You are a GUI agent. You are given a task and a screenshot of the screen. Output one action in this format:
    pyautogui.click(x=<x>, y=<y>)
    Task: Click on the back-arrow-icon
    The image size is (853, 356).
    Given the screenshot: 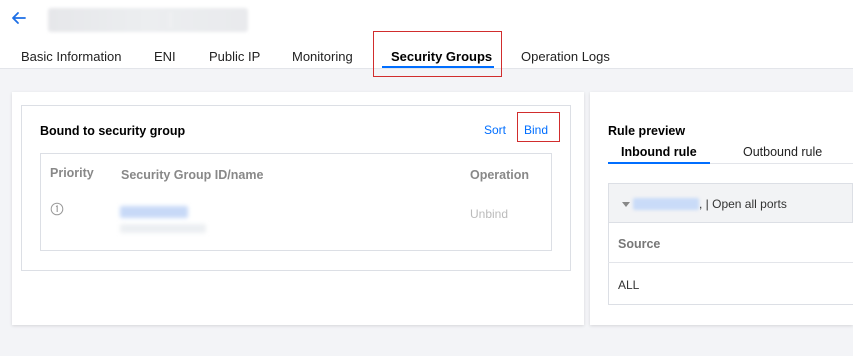 What is the action you would take?
    pyautogui.click(x=19, y=18)
    